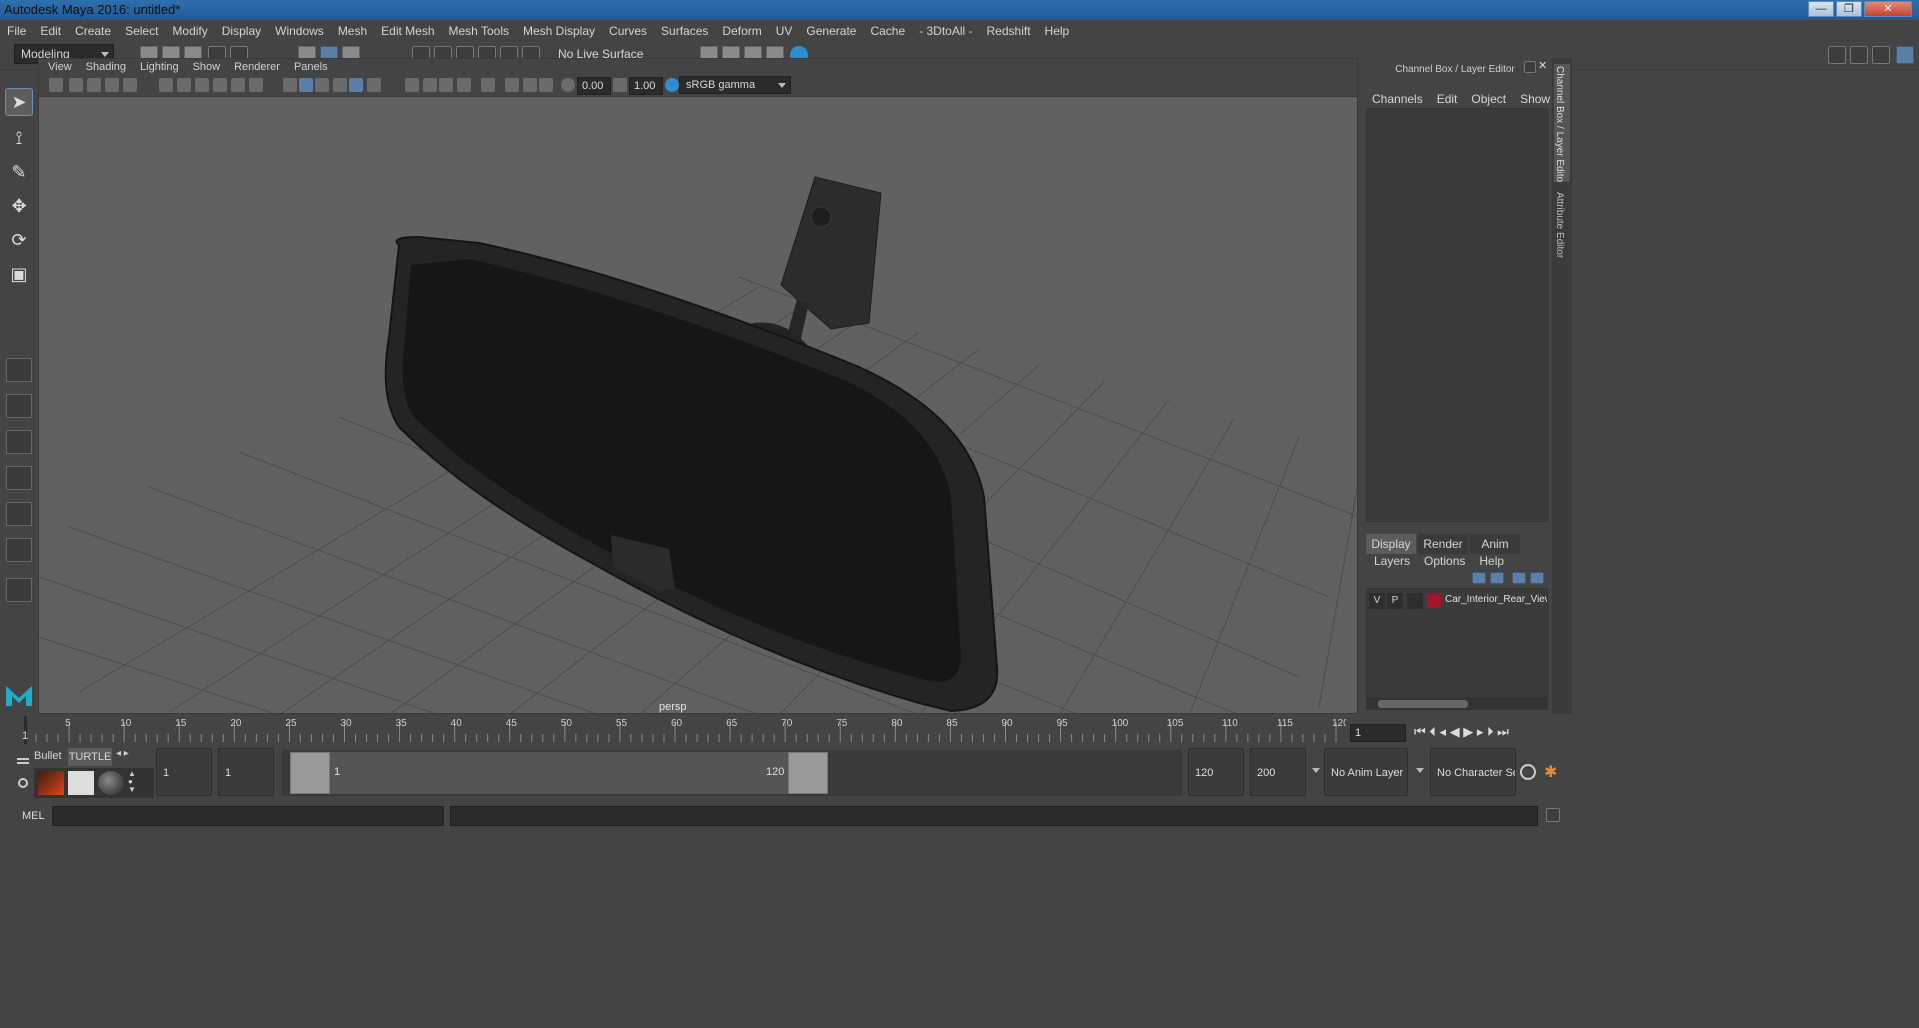 The image size is (1919, 1028). Describe the element at coordinates (488, 85) in the screenshot. I see `isolate-select-icon` at that location.